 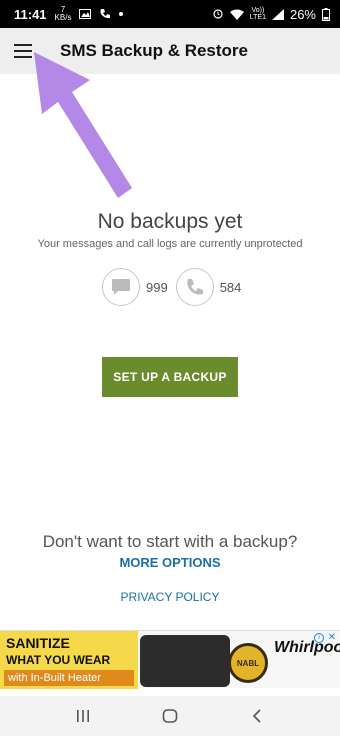 What do you see at coordinates (63, 17) in the screenshot?
I see `network-speed-unit: KB/s` at bounding box center [63, 17].